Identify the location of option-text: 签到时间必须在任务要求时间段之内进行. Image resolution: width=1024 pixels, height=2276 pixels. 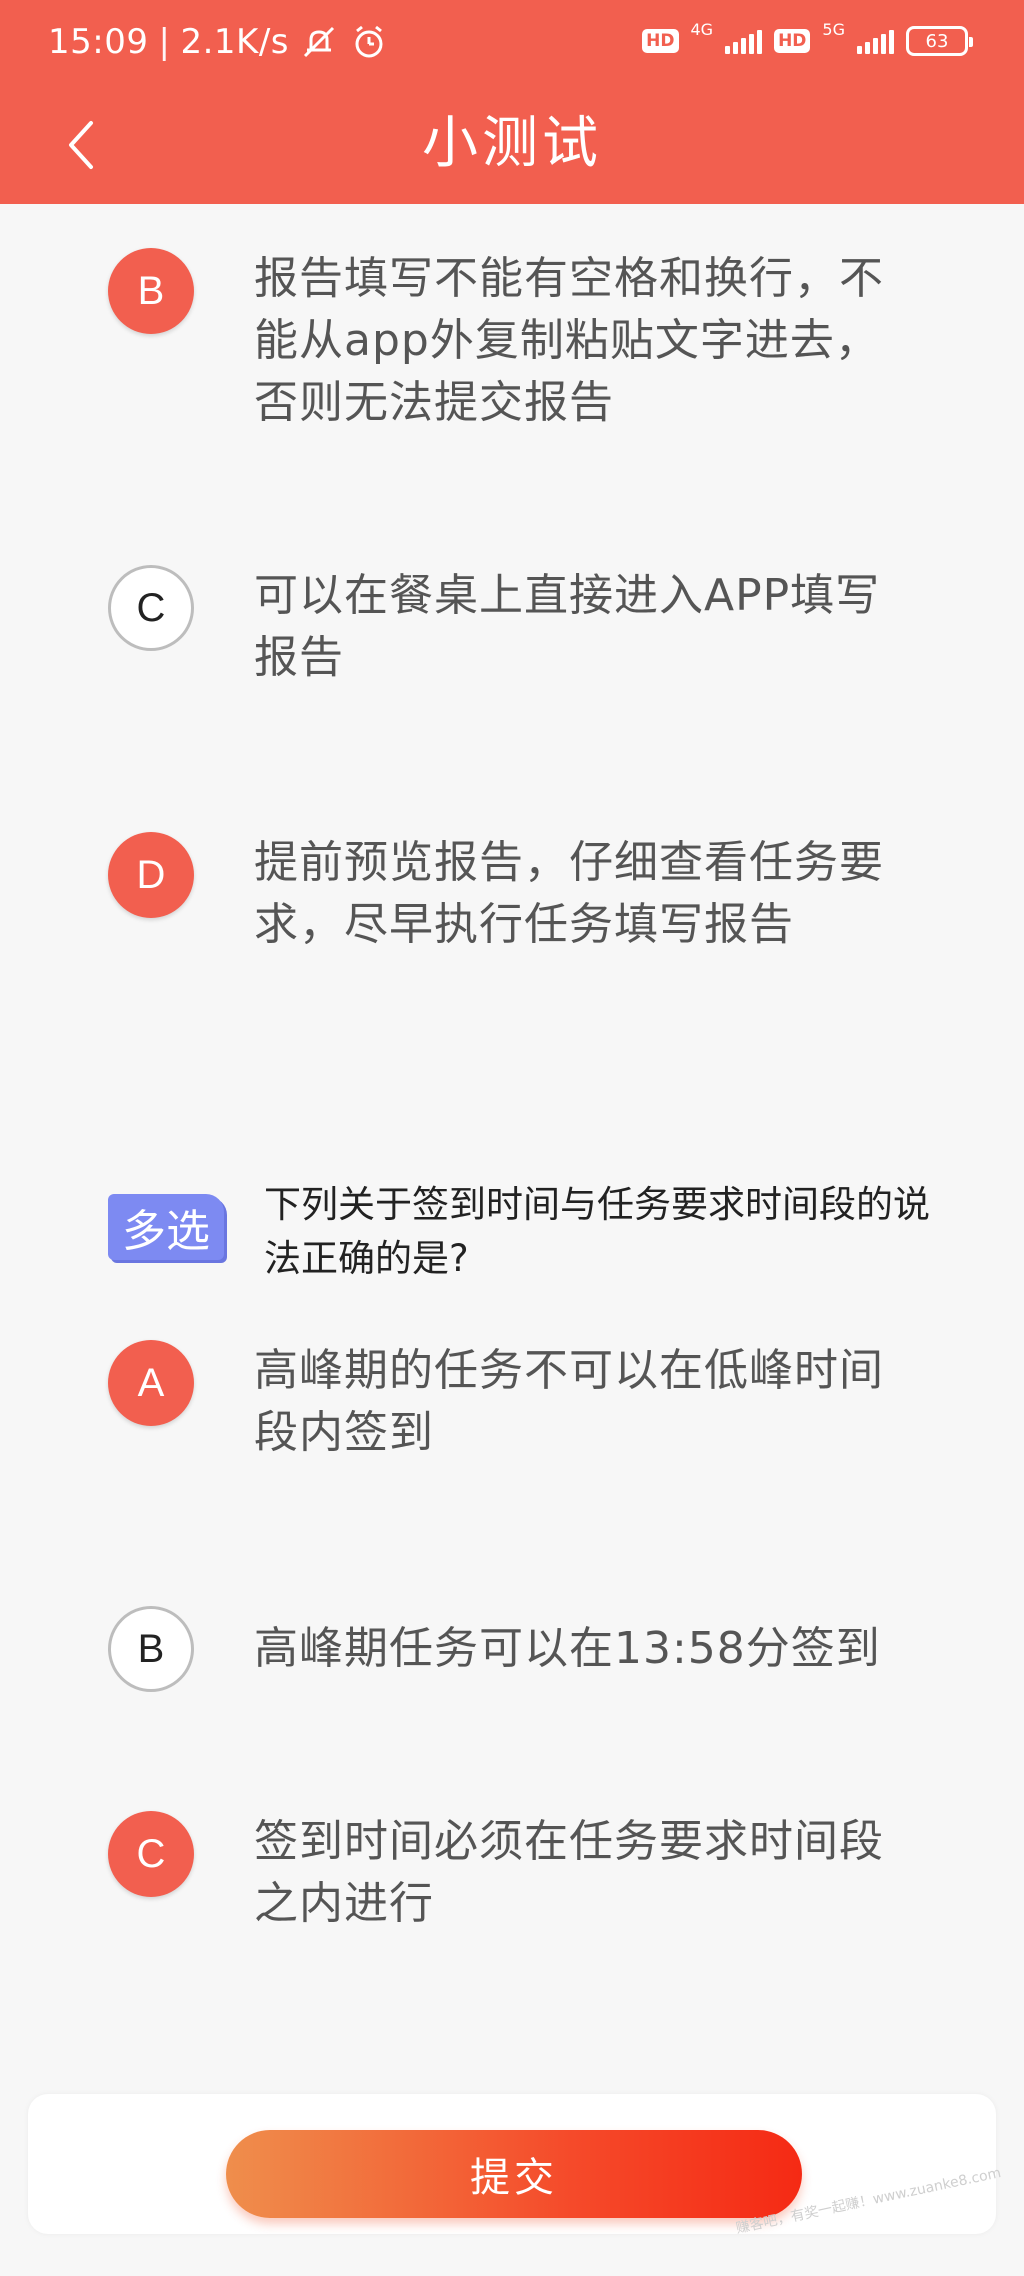
(569, 1872).